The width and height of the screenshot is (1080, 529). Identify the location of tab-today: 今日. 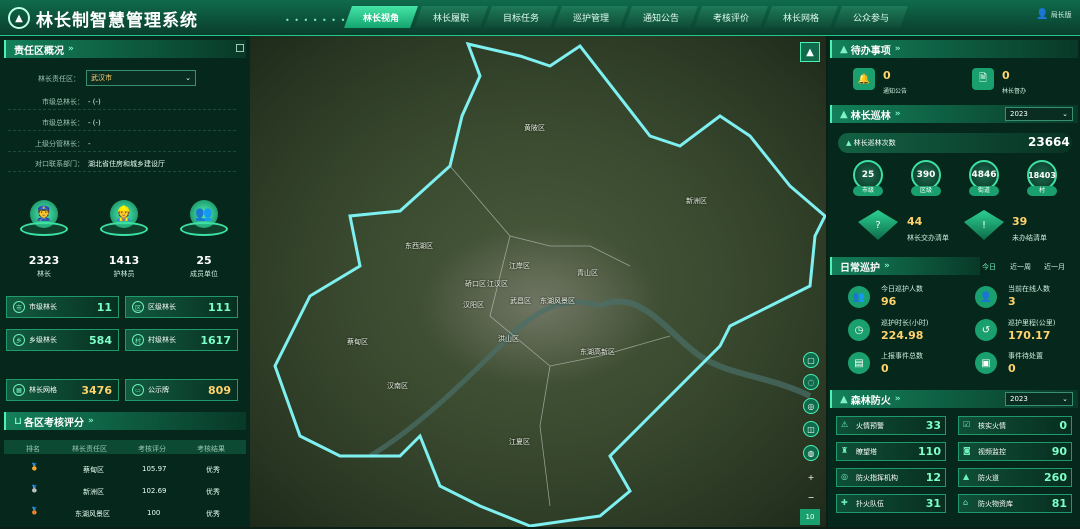
(989, 267).